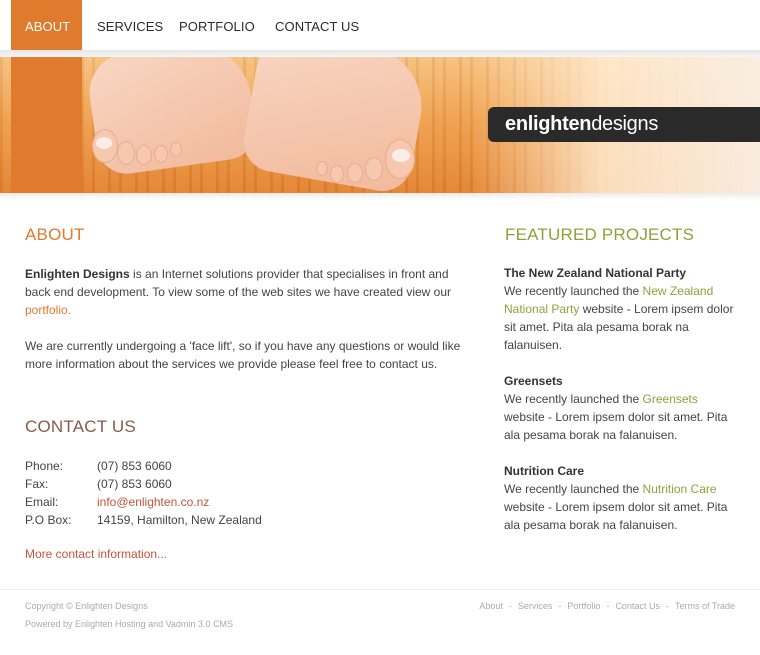 This screenshot has width=760, height=655. Describe the element at coordinates (44, 466) in the screenshot. I see `phone-label: Phone:` at that location.